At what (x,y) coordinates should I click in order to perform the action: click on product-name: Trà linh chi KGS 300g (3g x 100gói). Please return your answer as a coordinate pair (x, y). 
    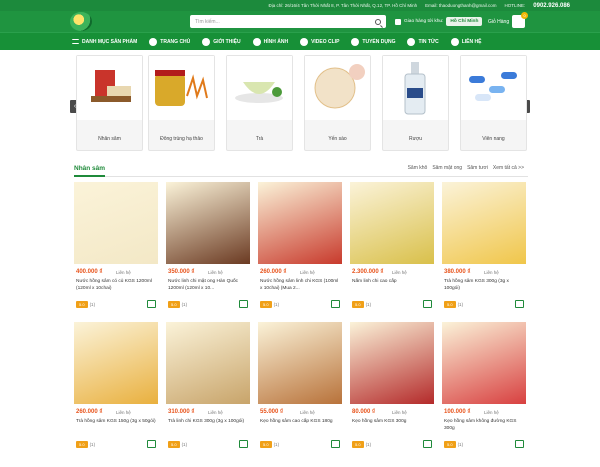
    Looking at the image, I should click on (208, 422).